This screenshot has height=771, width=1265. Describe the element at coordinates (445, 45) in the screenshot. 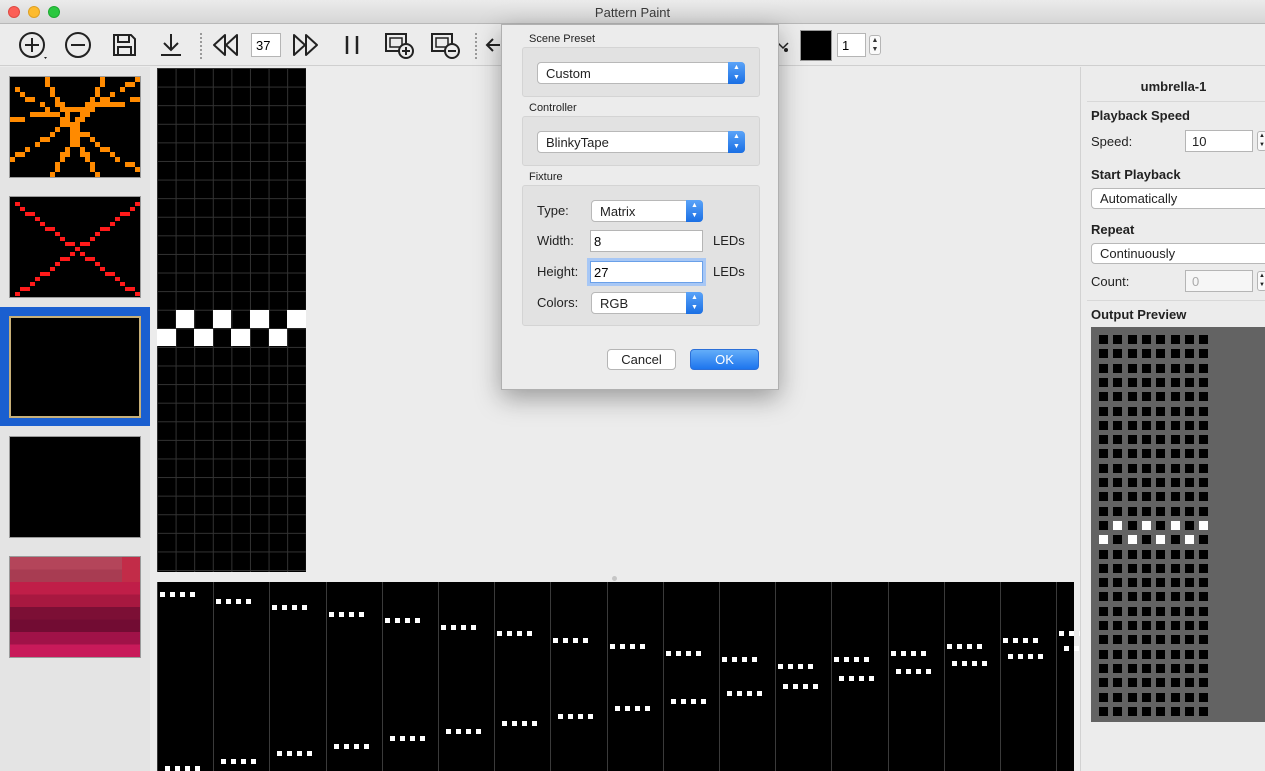

I see `delete-frame-button` at that location.